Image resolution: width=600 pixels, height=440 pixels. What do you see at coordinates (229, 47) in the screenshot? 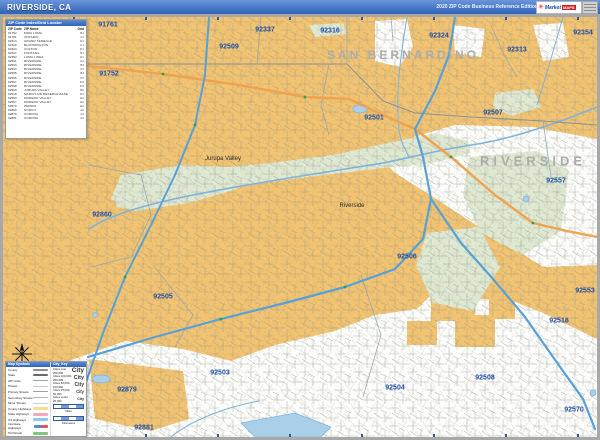
I see `zip-label-92509: 92509` at bounding box center [229, 47].